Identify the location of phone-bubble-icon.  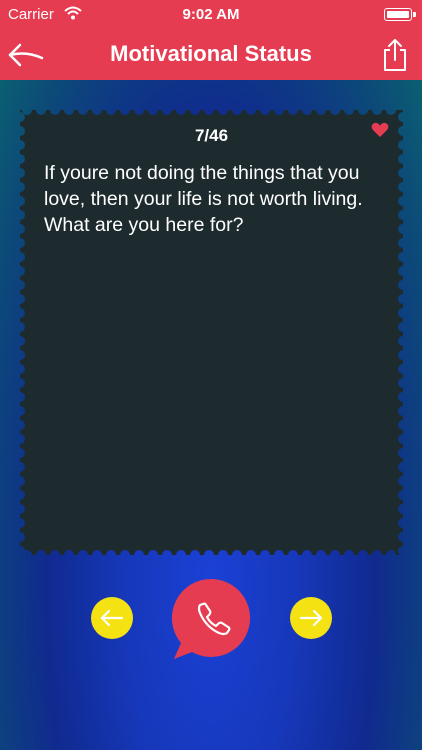
(211, 618).